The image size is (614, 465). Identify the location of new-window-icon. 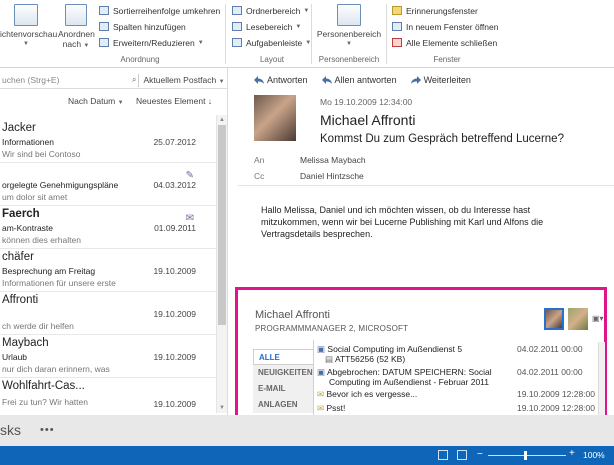
(397, 26).